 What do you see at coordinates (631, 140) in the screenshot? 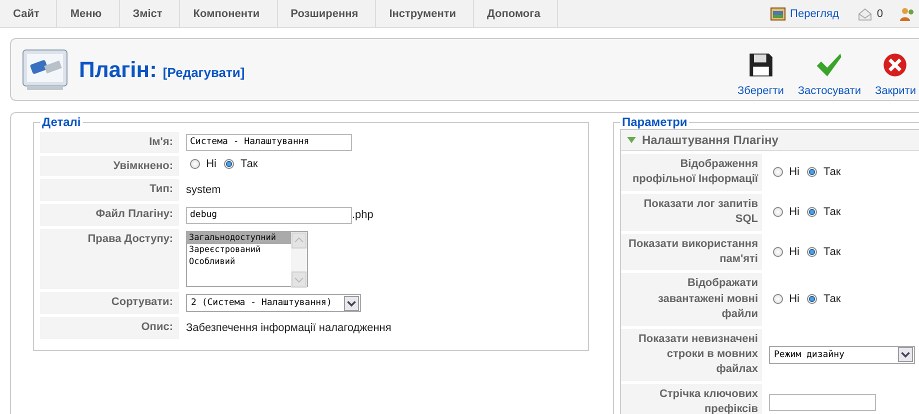
I see `expand-triangle-icon` at bounding box center [631, 140].